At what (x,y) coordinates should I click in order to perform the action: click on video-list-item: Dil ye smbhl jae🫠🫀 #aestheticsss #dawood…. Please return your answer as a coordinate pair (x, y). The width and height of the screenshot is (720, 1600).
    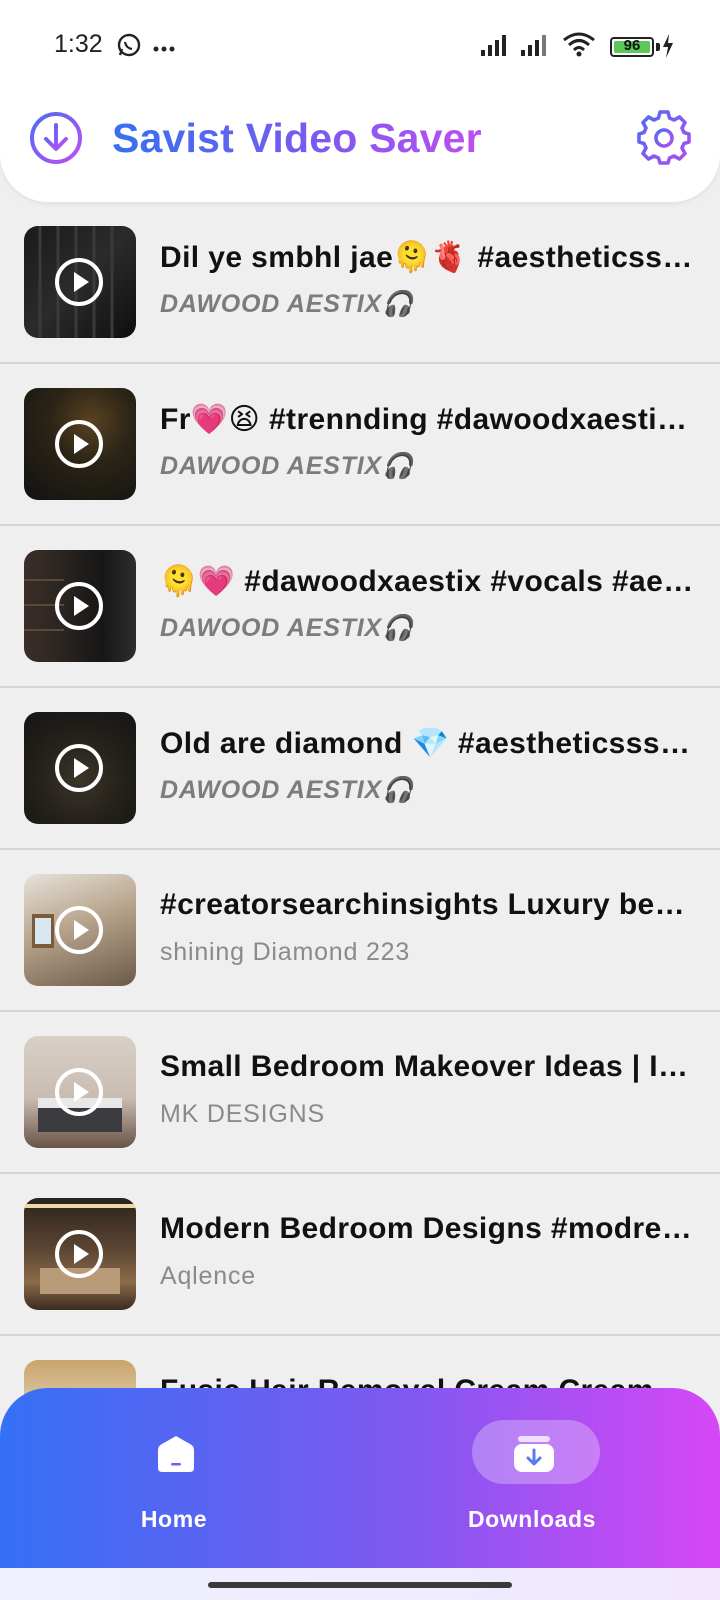
    Looking at the image, I should click on (360, 283).